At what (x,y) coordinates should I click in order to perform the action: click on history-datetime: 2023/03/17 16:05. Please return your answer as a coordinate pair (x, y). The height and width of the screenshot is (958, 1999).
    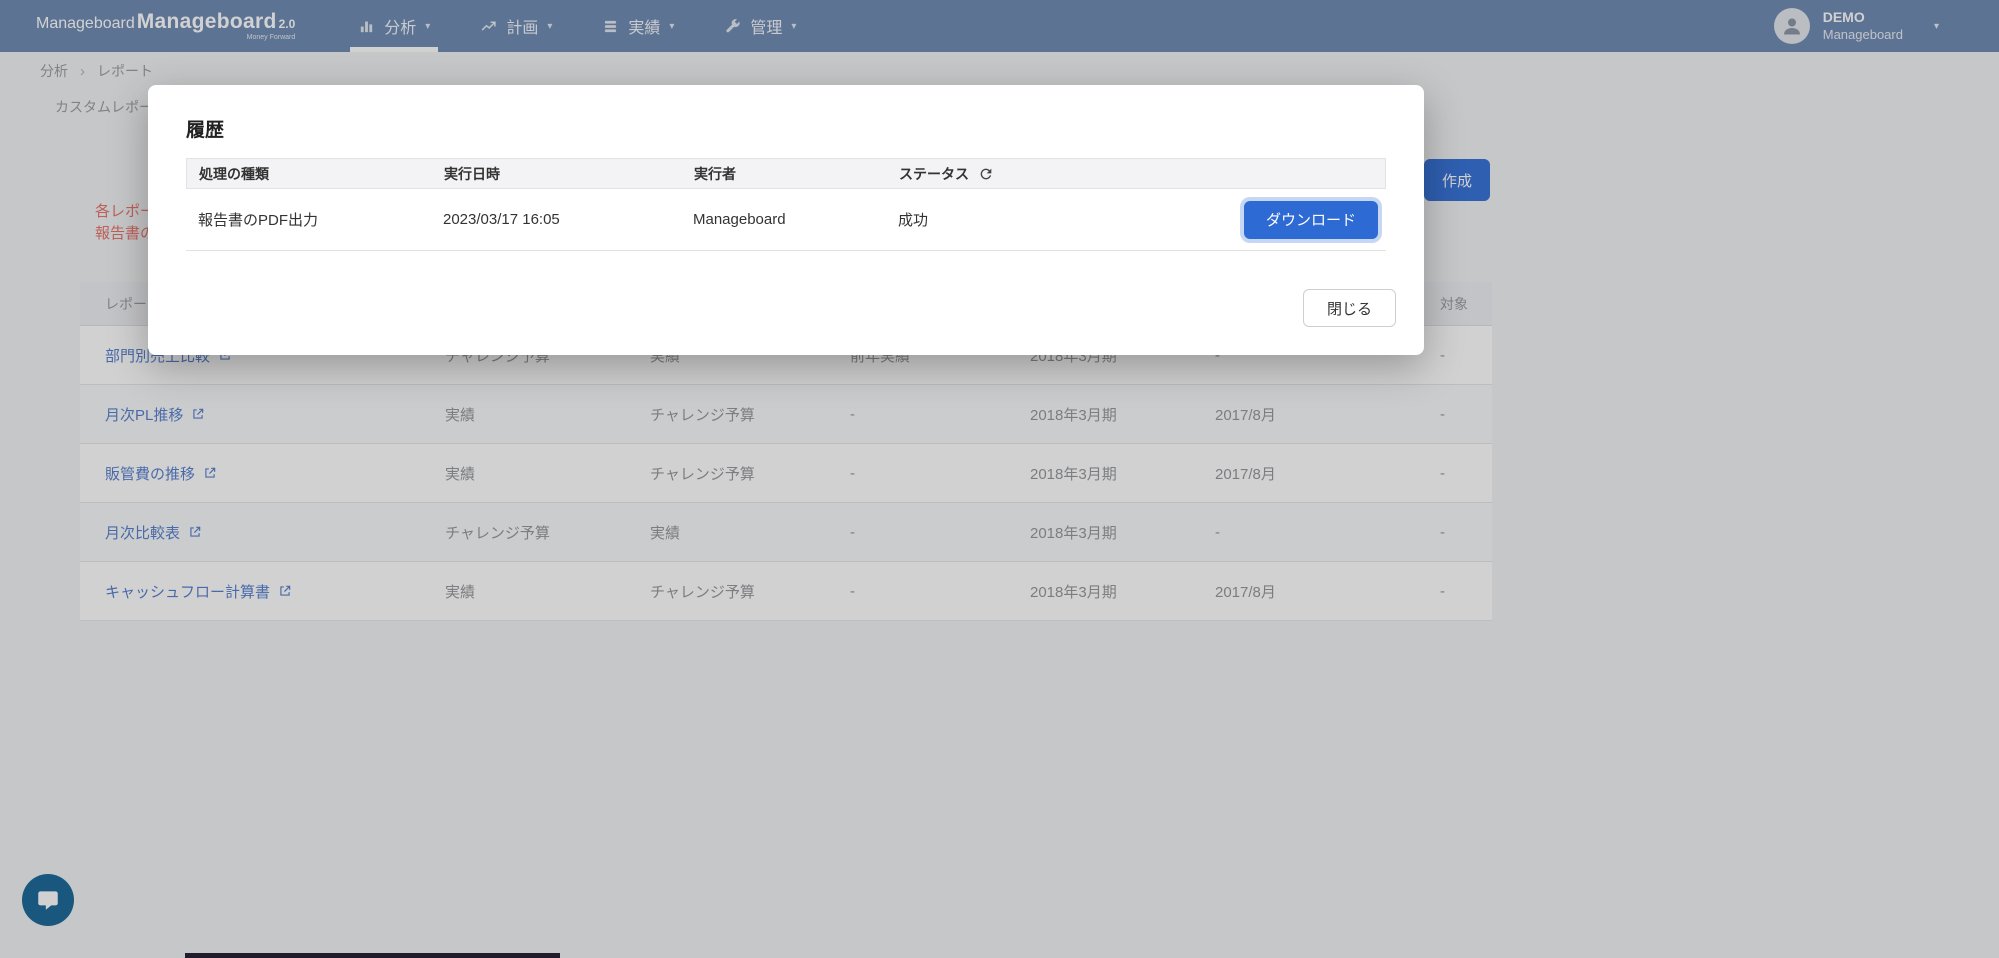
    Looking at the image, I should click on (501, 219).